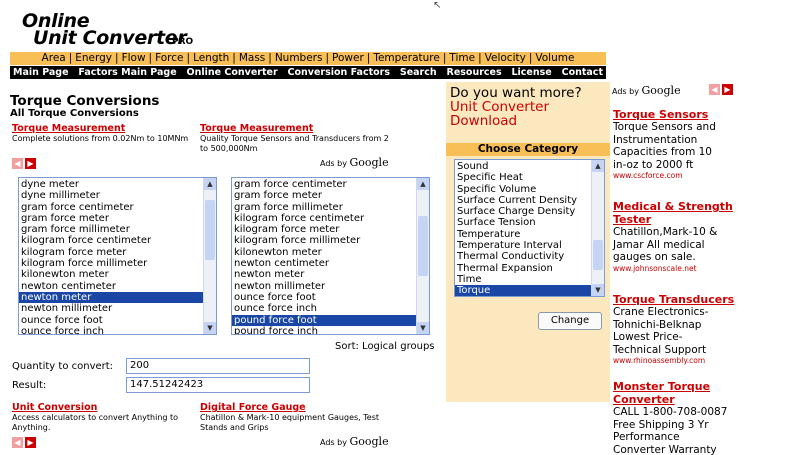  What do you see at coordinates (41, 72) in the screenshot?
I see `nav-link-main-page: Main Page` at bounding box center [41, 72].